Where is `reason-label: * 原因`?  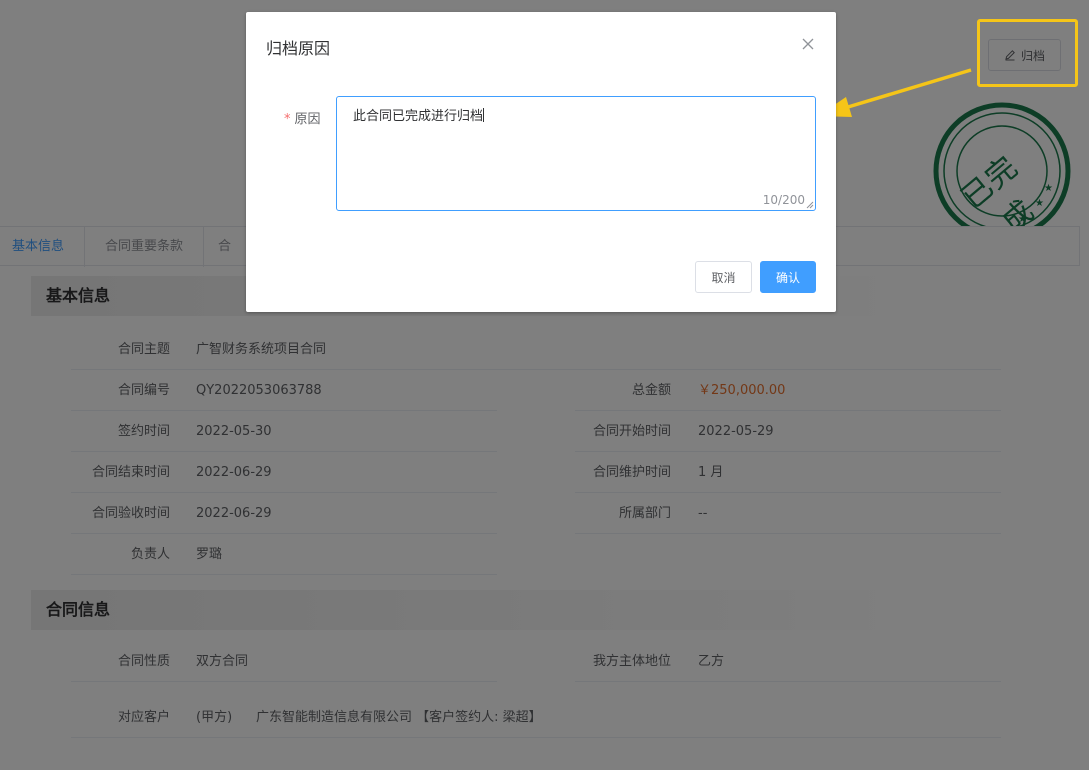 reason-label: * 原因 is located at coordinates (302, 117).